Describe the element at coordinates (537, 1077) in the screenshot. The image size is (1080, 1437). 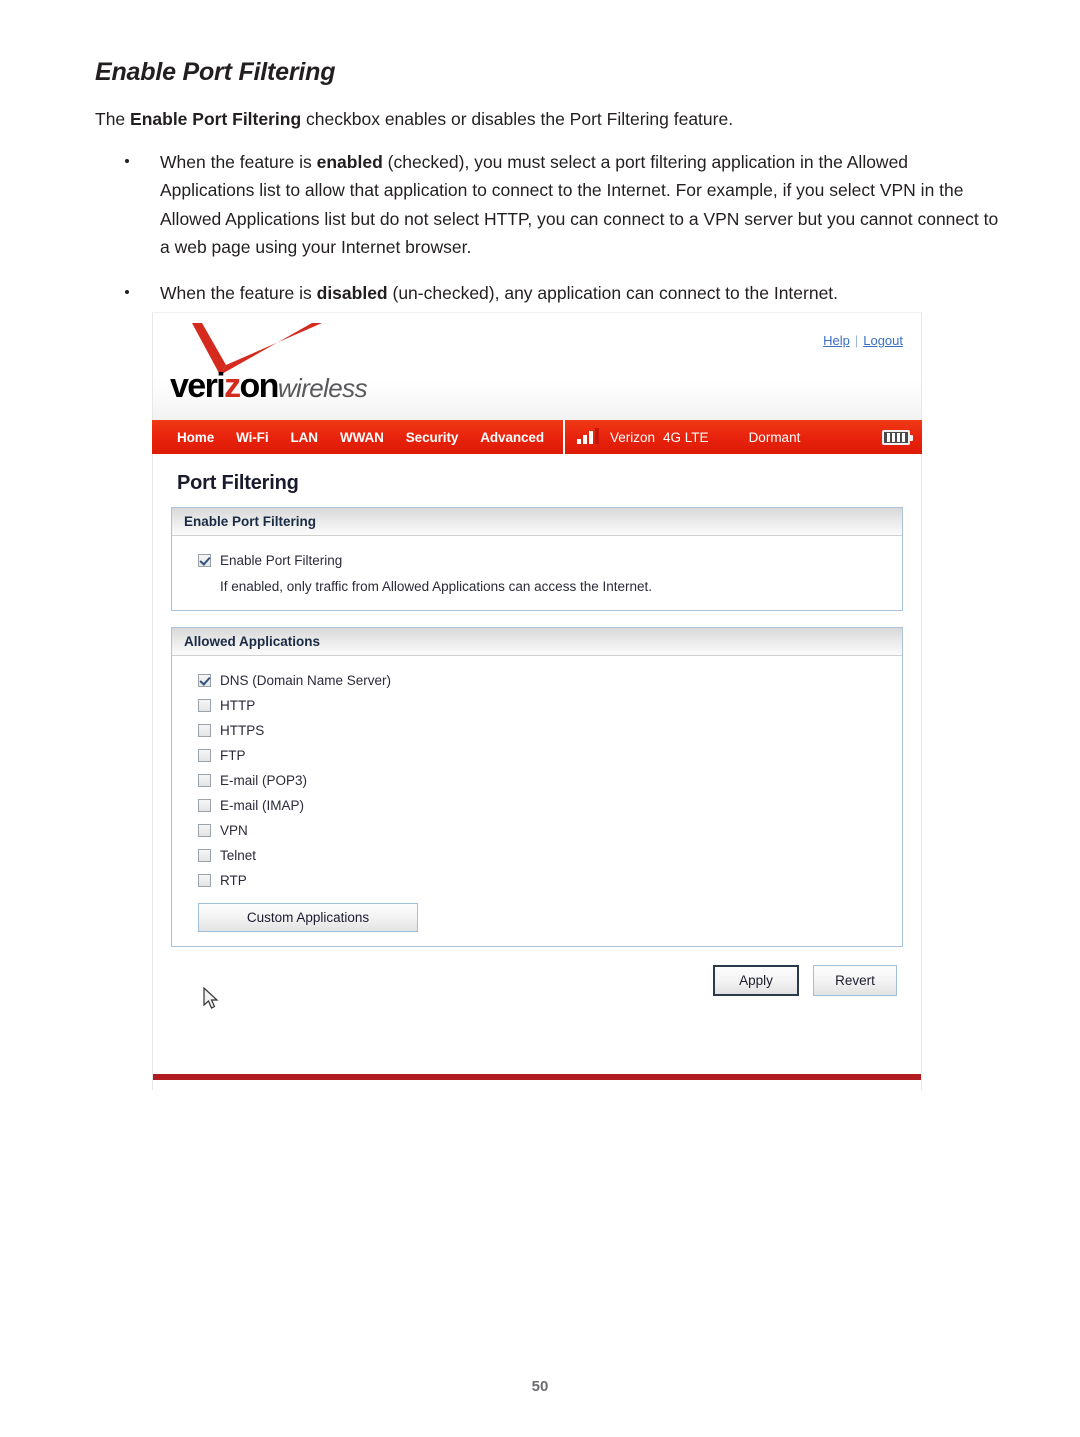
I see `footer-red-rule` at that location.